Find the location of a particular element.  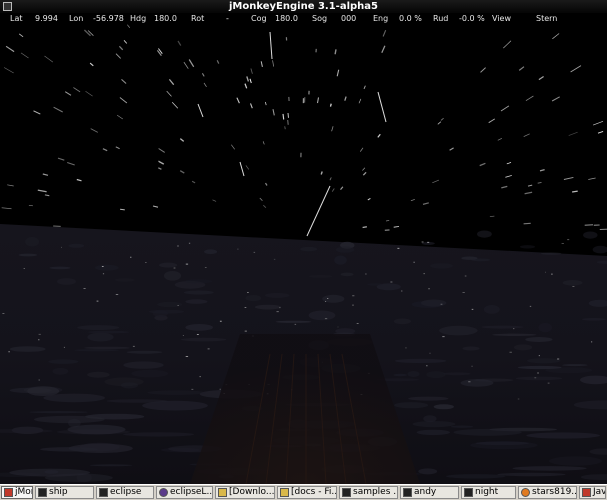

taskbar-item-label: Jav is located at coordinates (599, 492).